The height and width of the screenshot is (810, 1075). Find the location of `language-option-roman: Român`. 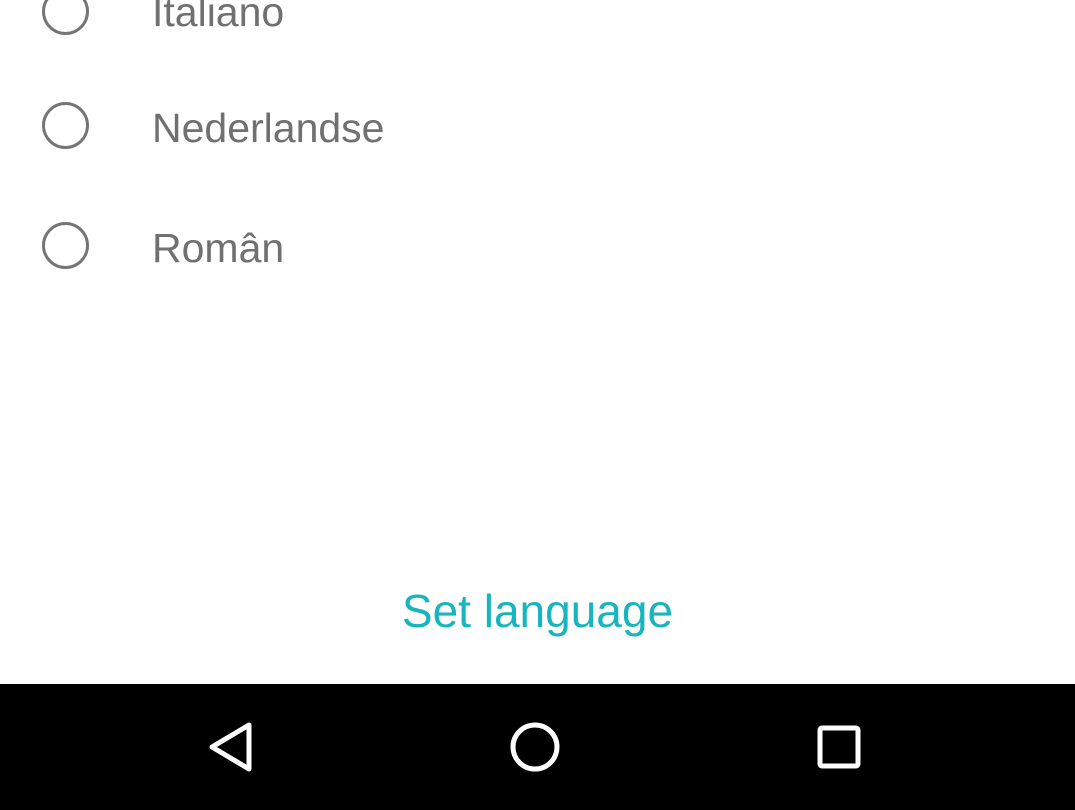

language-option-roman: Român is located at coordinates (537, 246).